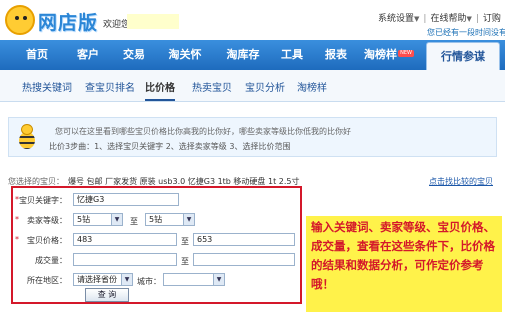 This screenshot has width=505, height=318. What do you see at coordinates (380, 54) in the screenshot?
I see `nav-taobangyang-label: 淘榜样` at bounding box center [380, 54].